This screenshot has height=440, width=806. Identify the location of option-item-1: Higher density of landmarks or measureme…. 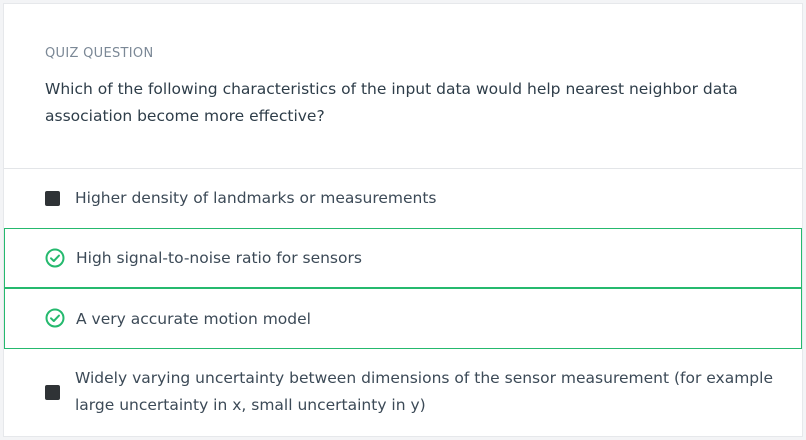
(403, 198).